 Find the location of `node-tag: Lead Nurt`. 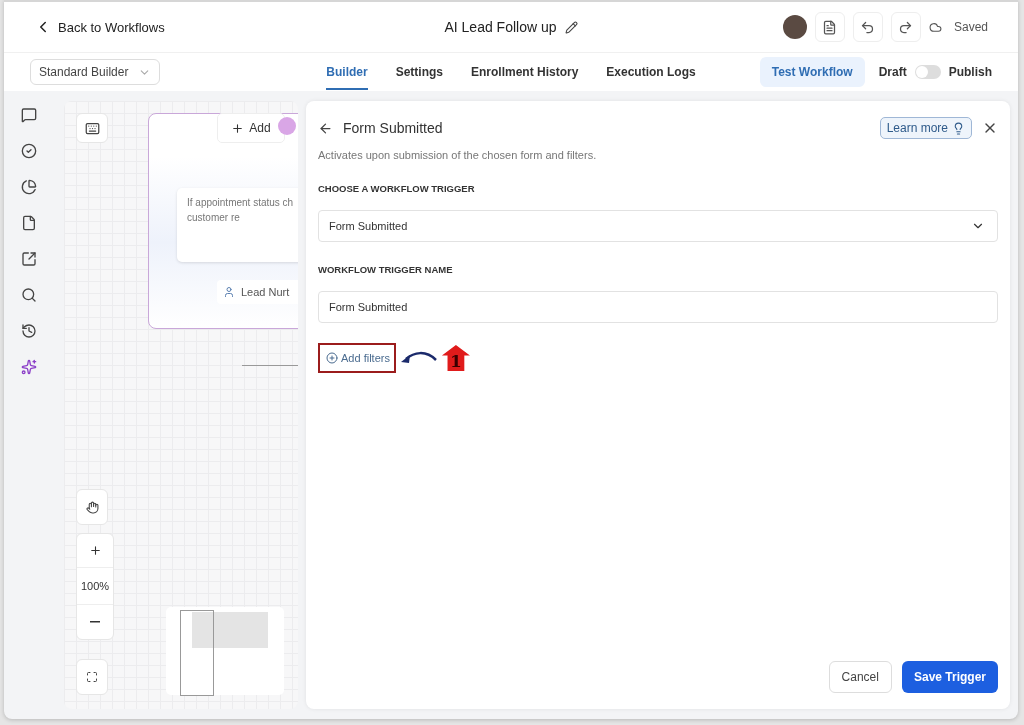

node-tag: Lead Nurt is located at coordinates (257, 292).